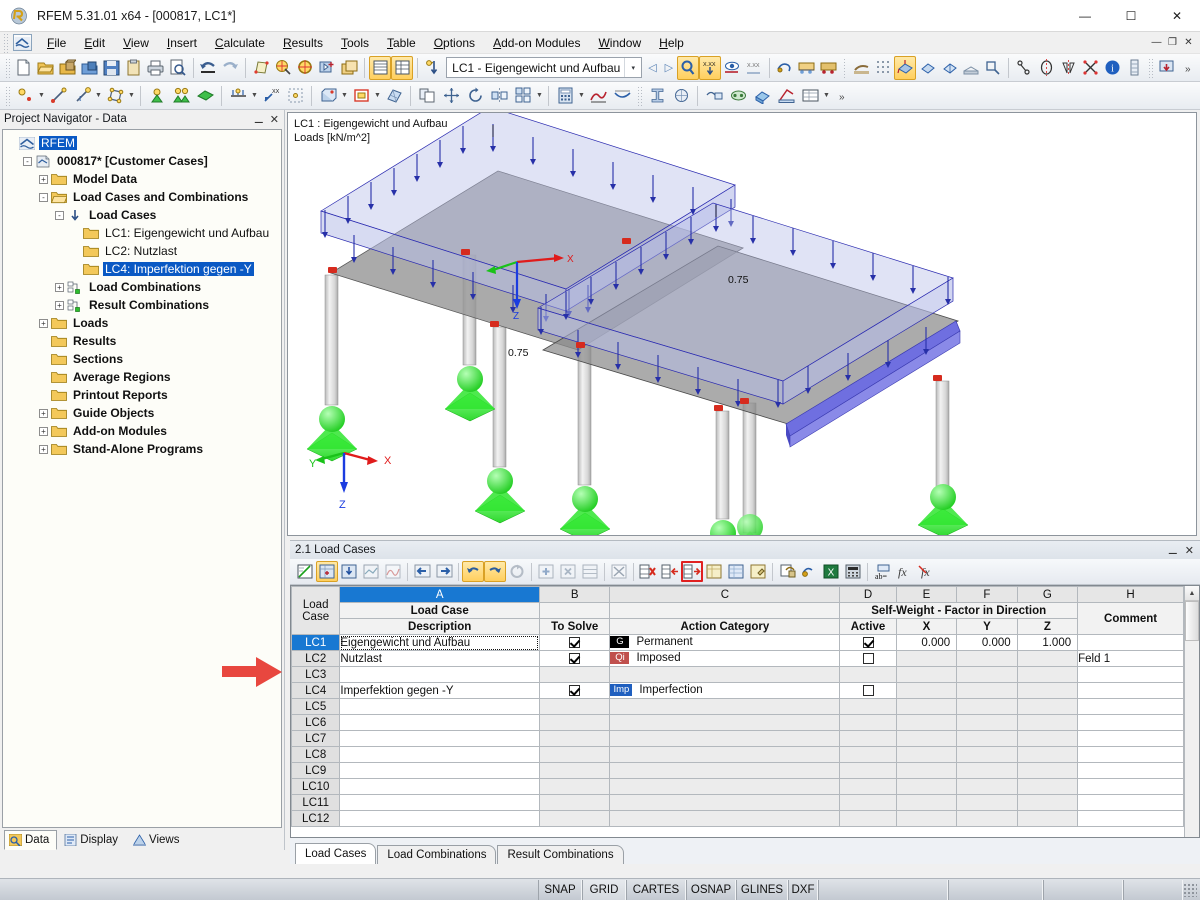 This screenshot has width=1200, height=900. I want to click on table-excel-icon: X, so click(831, 571).